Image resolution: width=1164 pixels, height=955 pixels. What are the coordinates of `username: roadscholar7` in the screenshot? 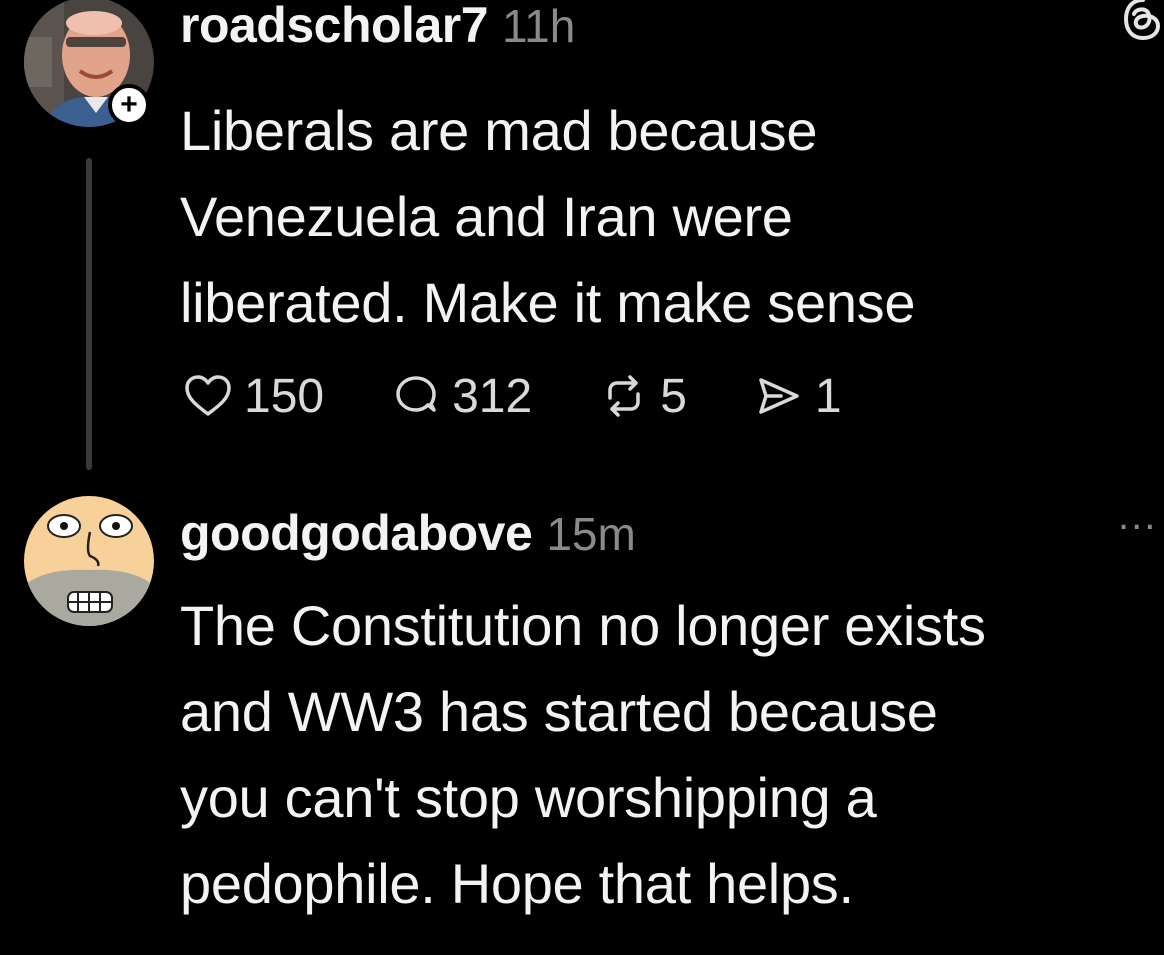 It's located at (334, 27).